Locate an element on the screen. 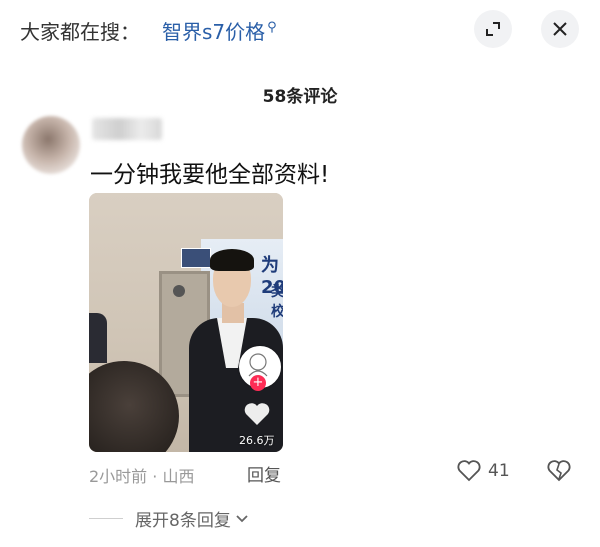  top-bar: 大家都在搜： 智界s7价格 ⚲ is located at coordinates (300, 31).